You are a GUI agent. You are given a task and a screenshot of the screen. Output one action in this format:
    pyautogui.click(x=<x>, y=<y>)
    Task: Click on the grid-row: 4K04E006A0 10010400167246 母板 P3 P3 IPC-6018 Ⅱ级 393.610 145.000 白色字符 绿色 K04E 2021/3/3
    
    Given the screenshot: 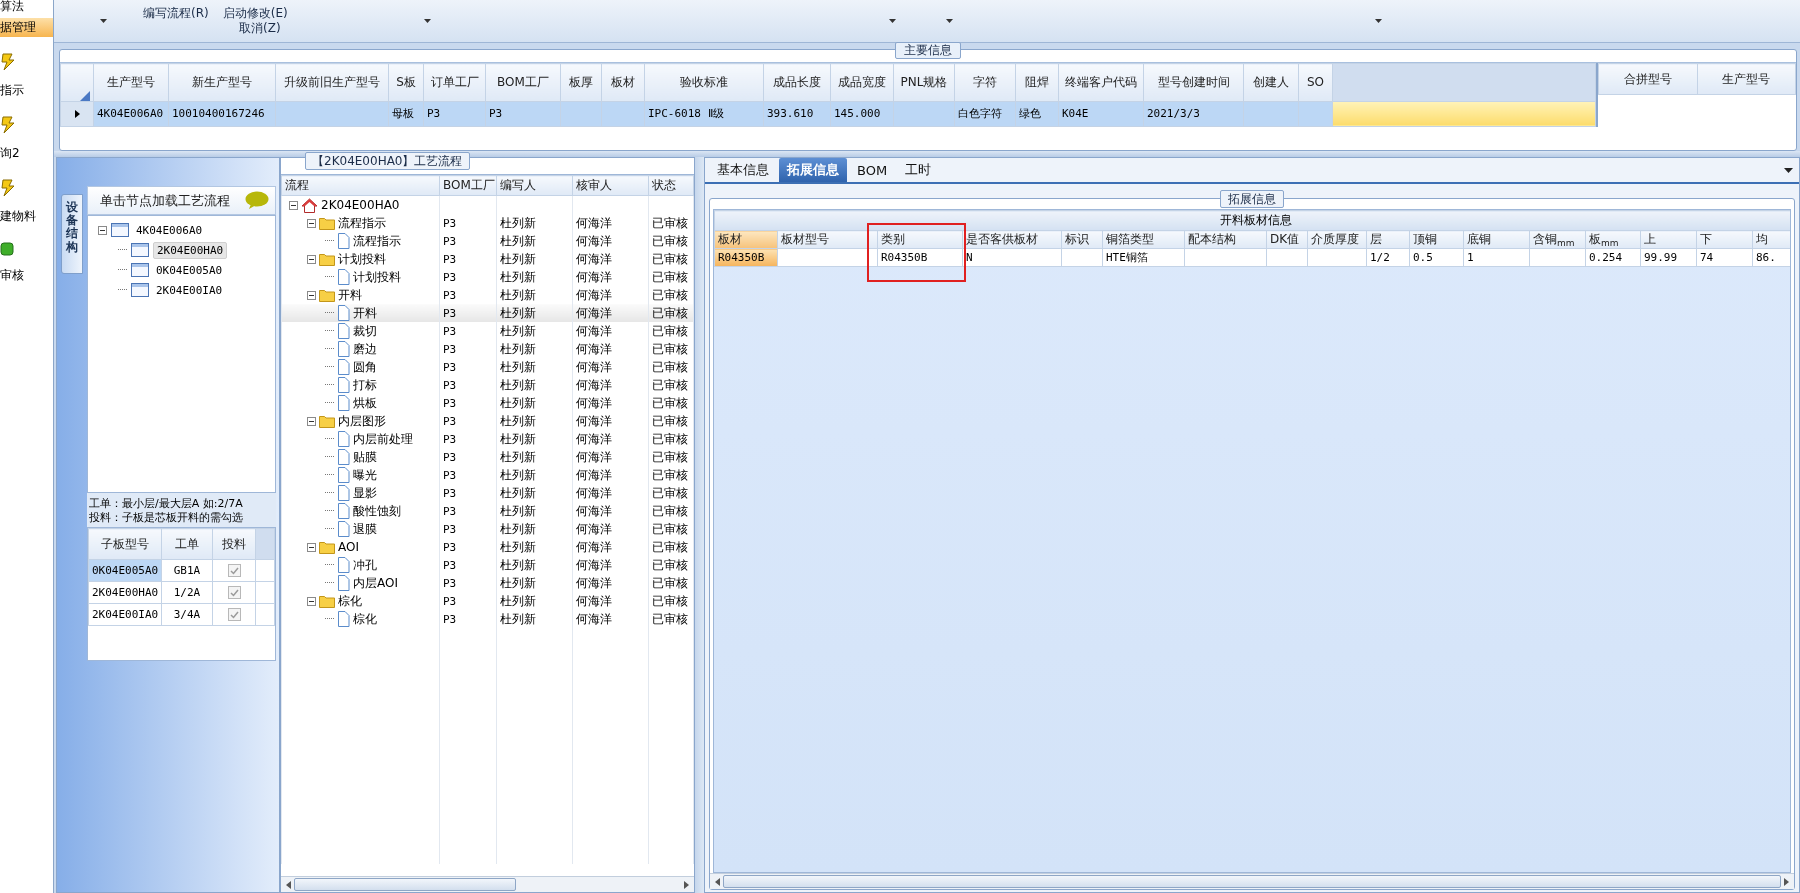 What is the action you would take?
    pyautogui.click(x=828, y=114)
    